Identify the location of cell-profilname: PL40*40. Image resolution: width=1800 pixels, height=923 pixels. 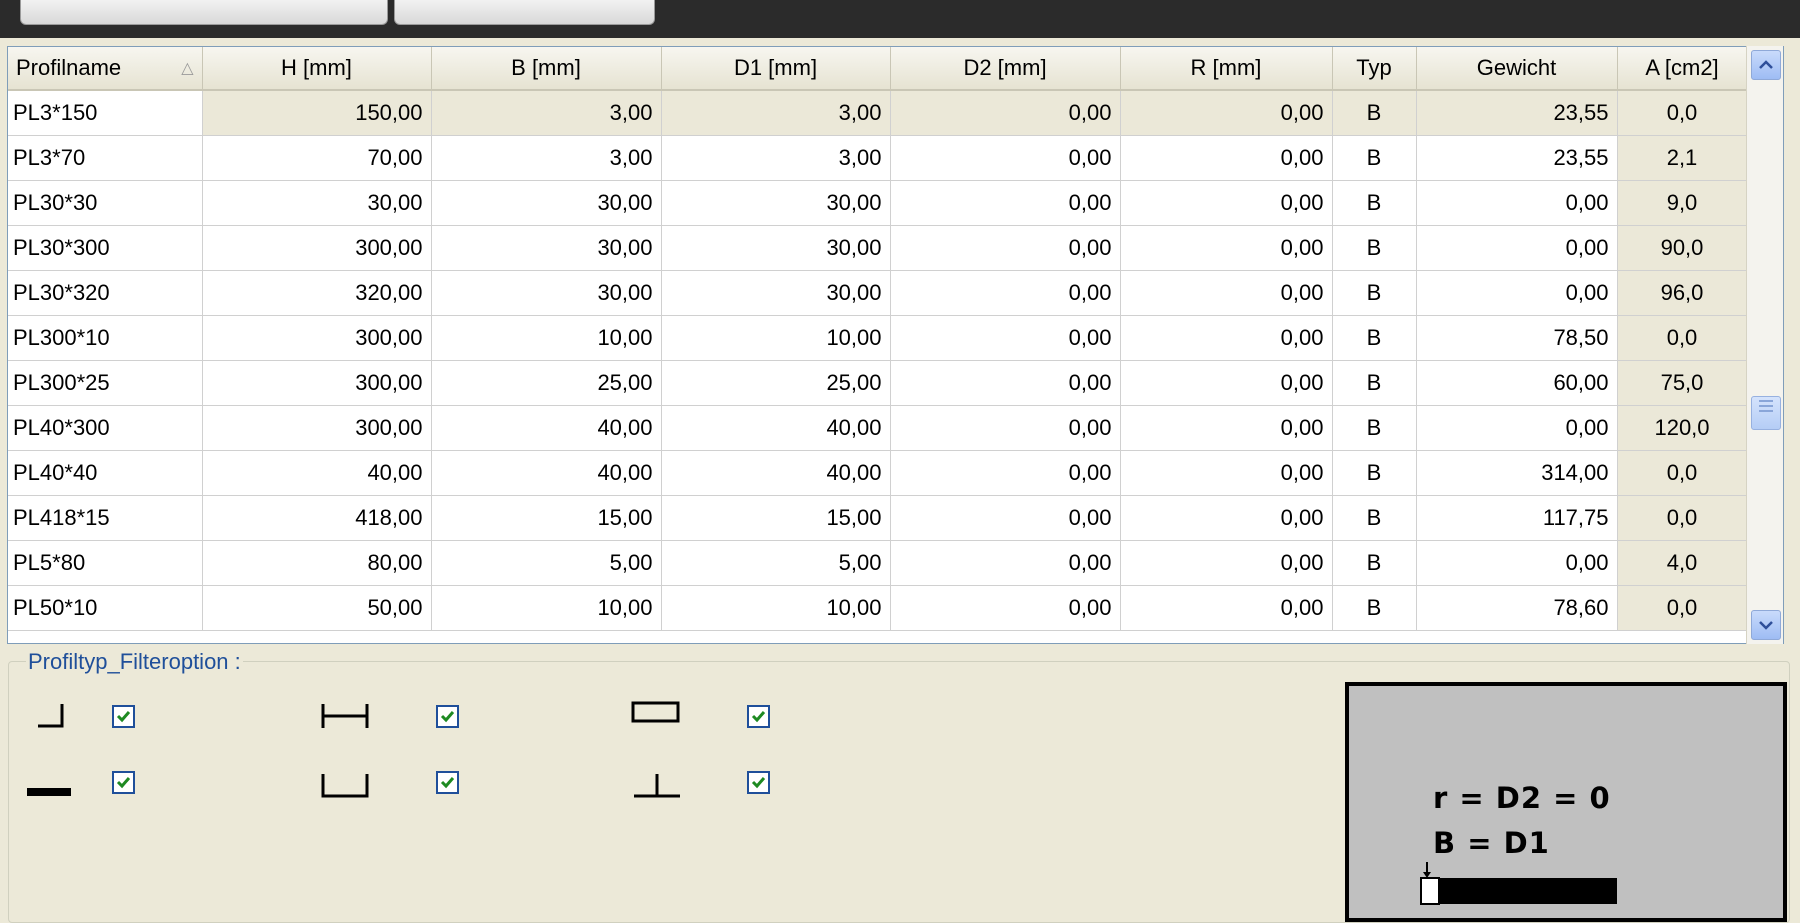
(105, 473).